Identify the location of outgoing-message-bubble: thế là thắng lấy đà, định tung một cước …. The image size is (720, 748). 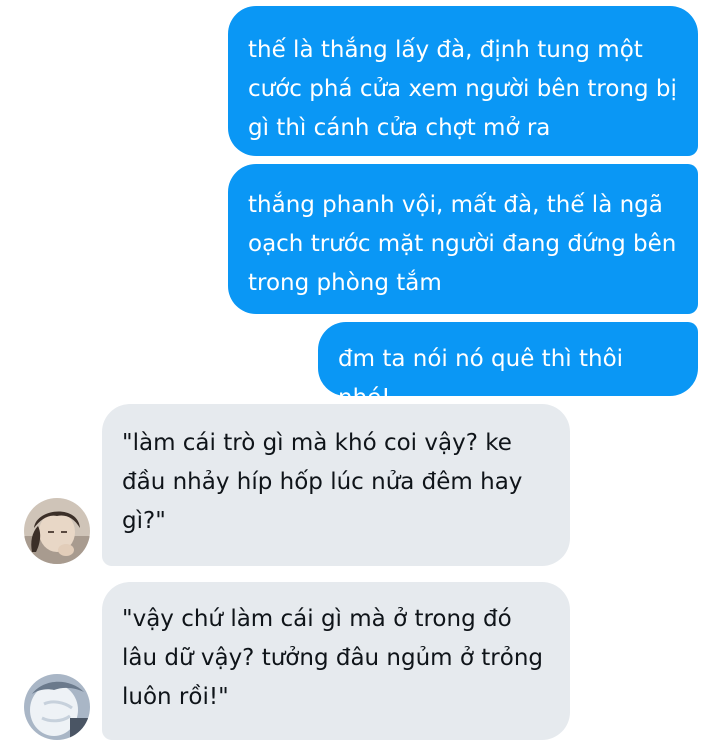
(463, 81).